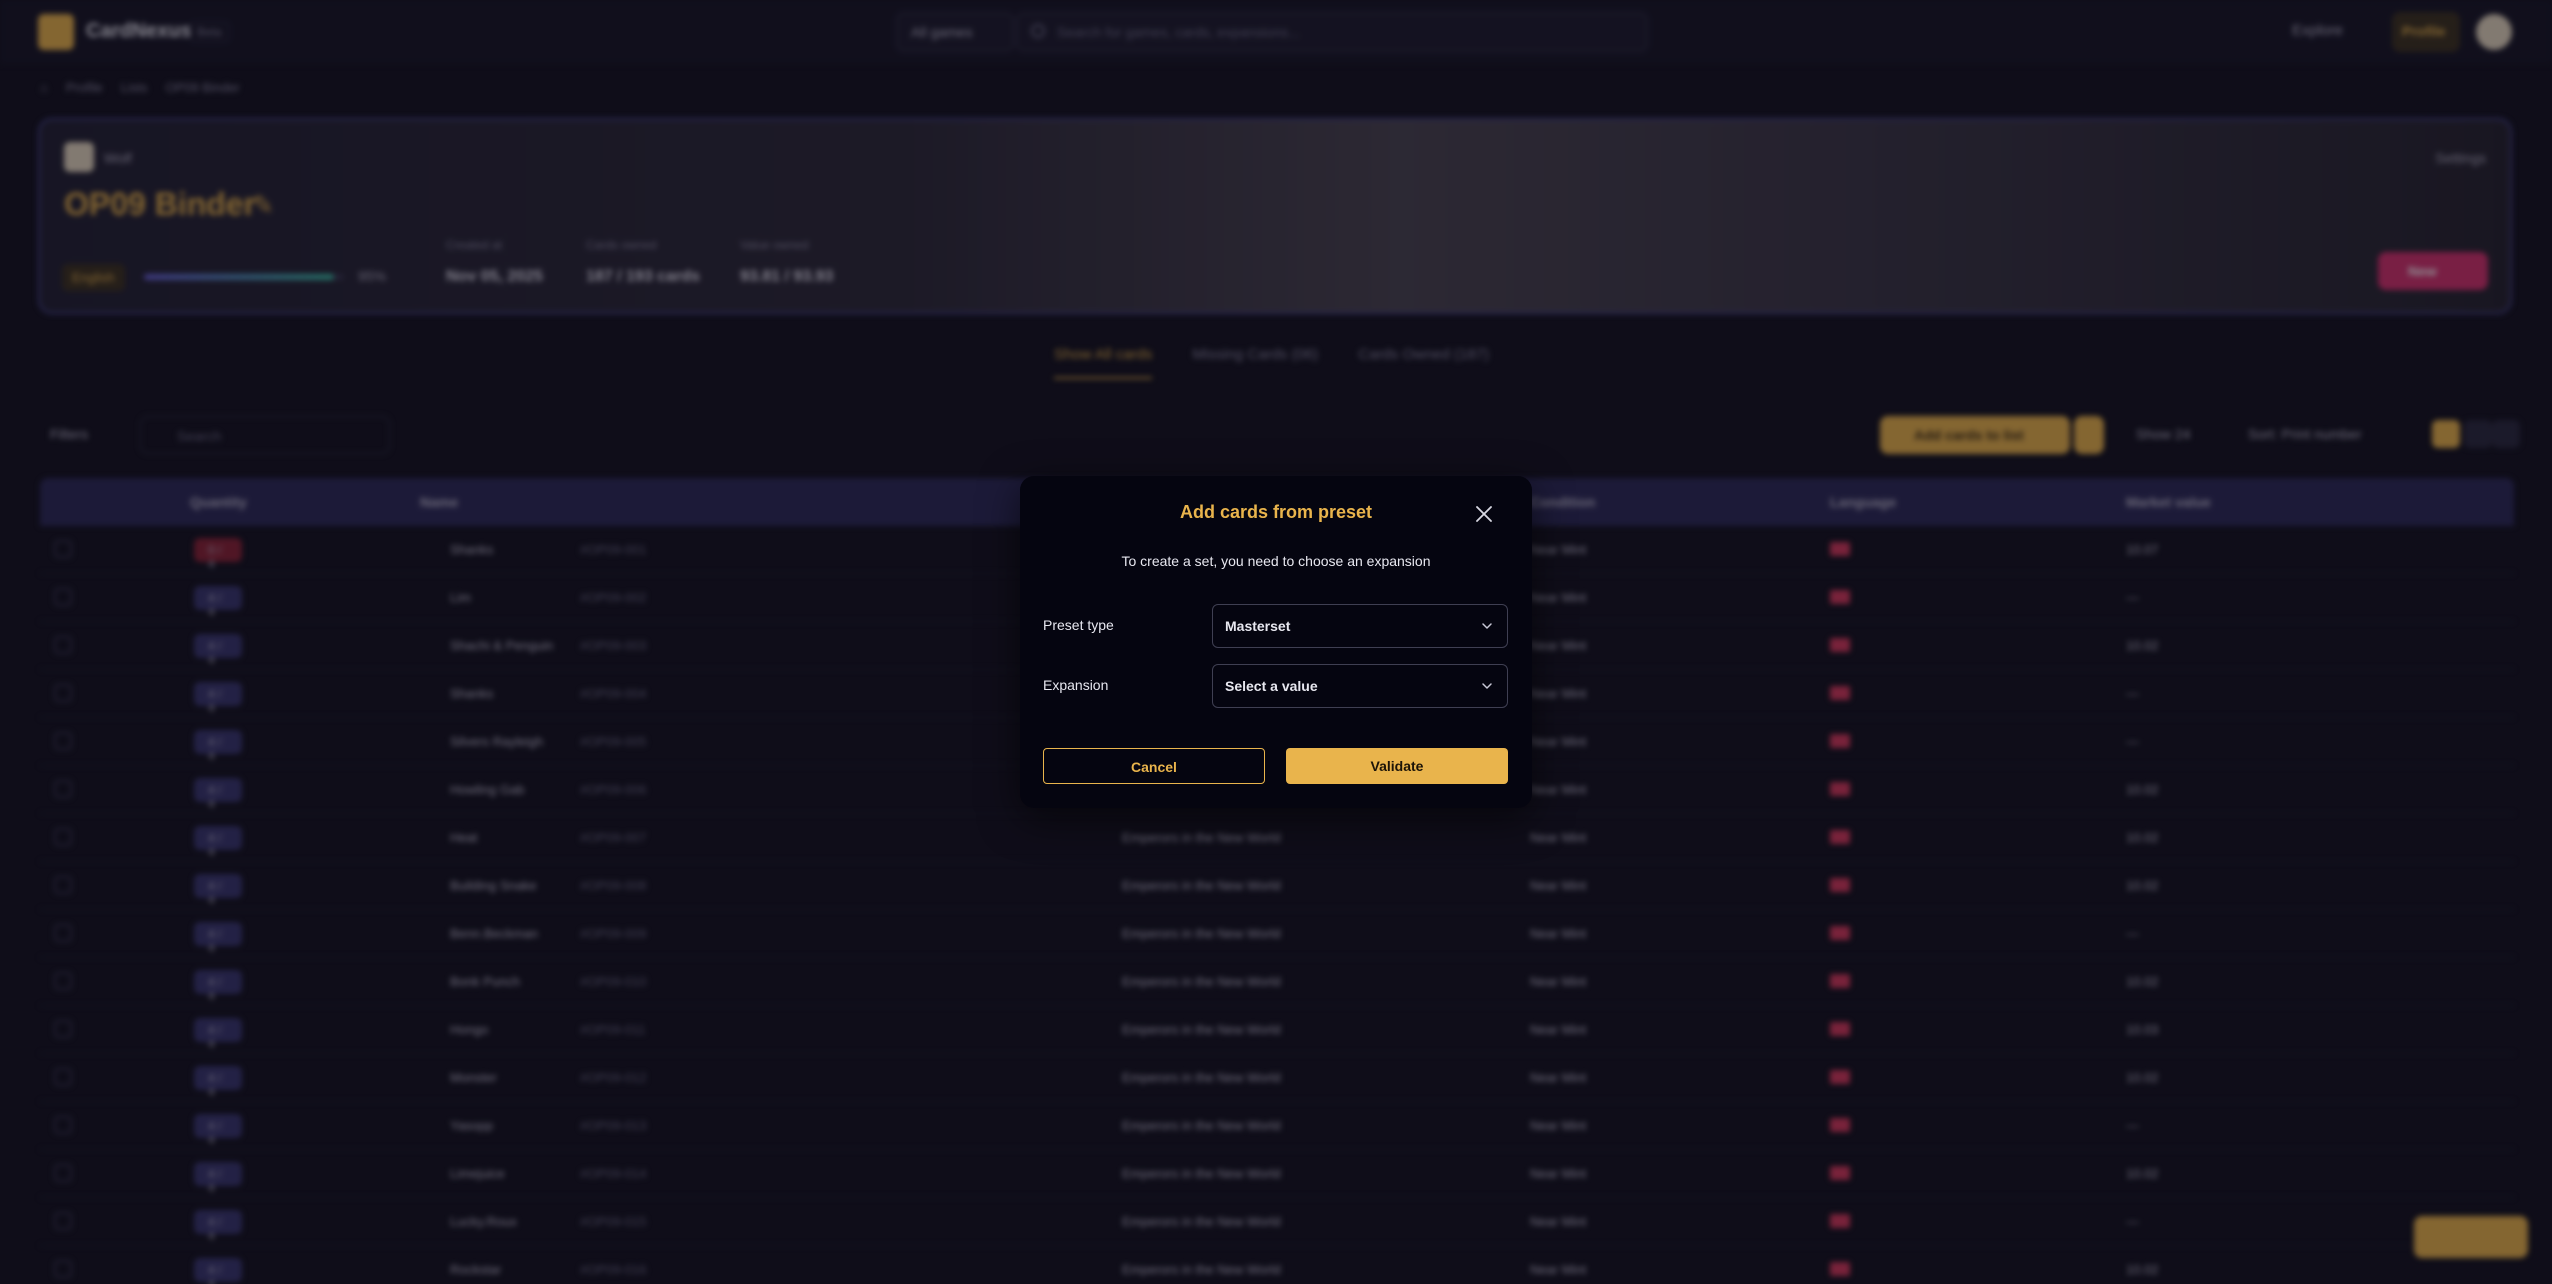  Describe the element at coordinates (1360, 686) in the screenshot. I see `expansion-select: Select a value` at that location.